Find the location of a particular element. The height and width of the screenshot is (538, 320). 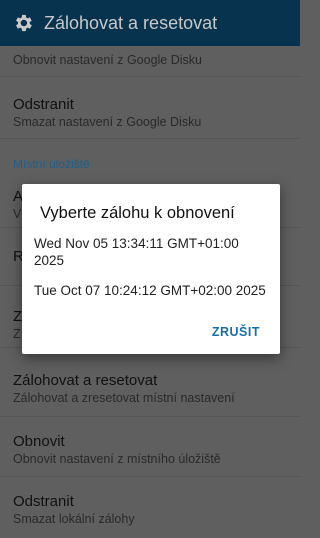

list-item-subtitle: Zálohovat a zresetovat místní nastavení is located at coordinates (124, 398).